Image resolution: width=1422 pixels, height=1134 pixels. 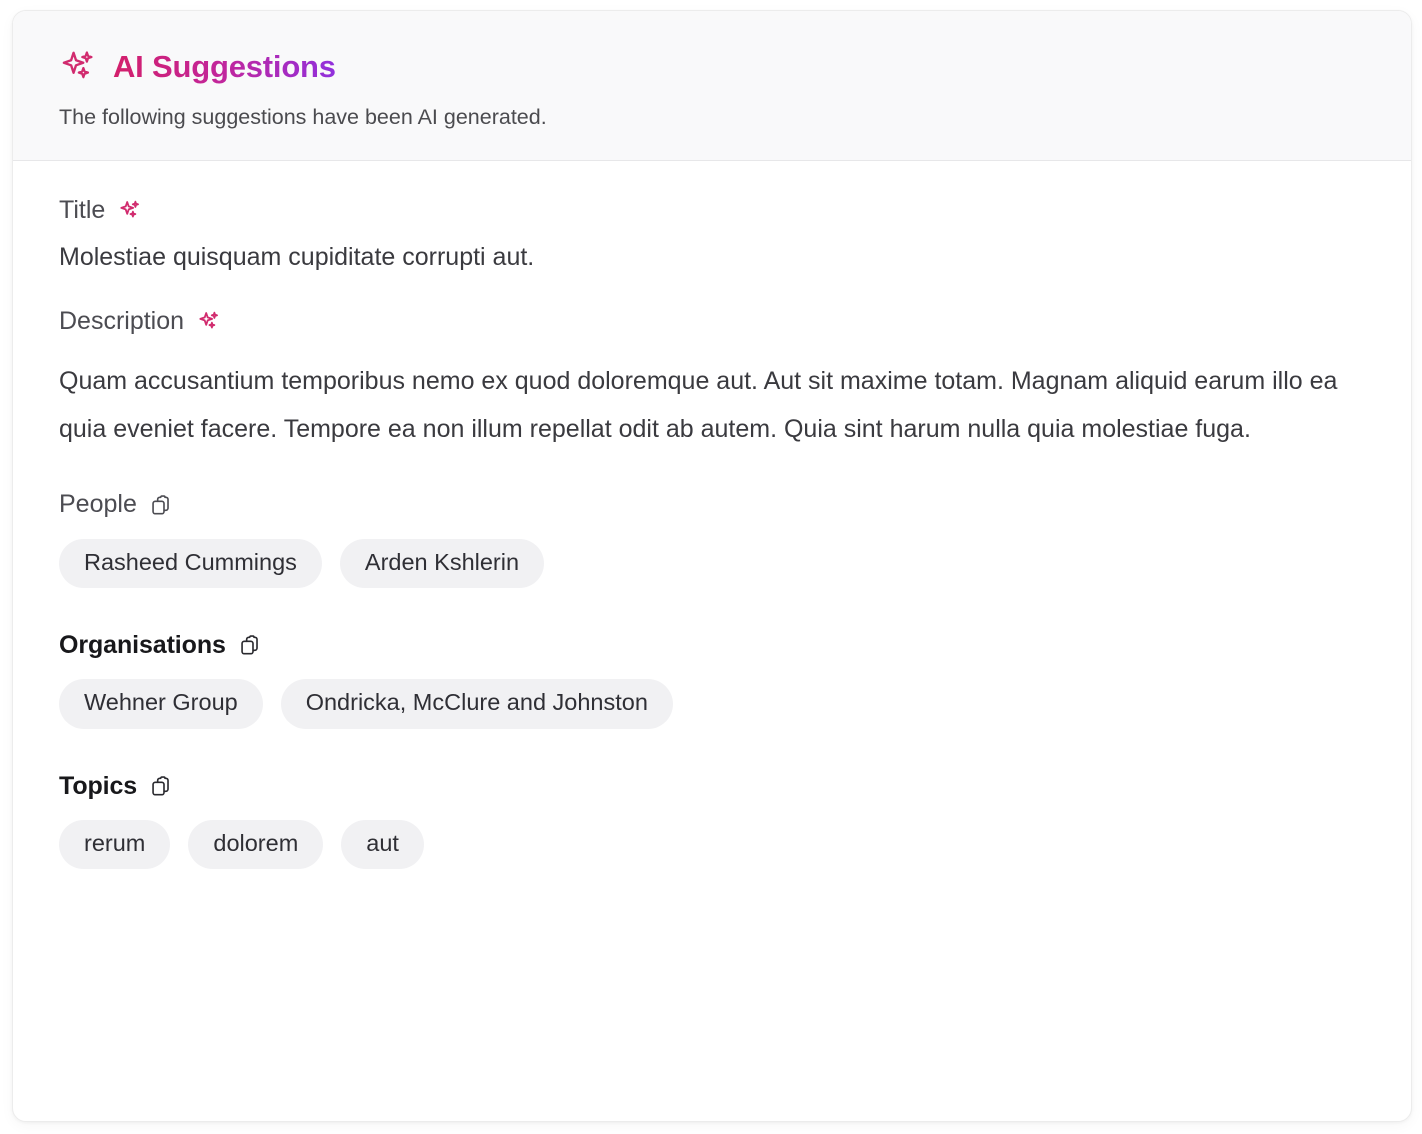 What do you see at coordinates (712, 645) in the screenshot?
I see `field-organisations-label-row: Organisations` at bounding box center [712, 645].